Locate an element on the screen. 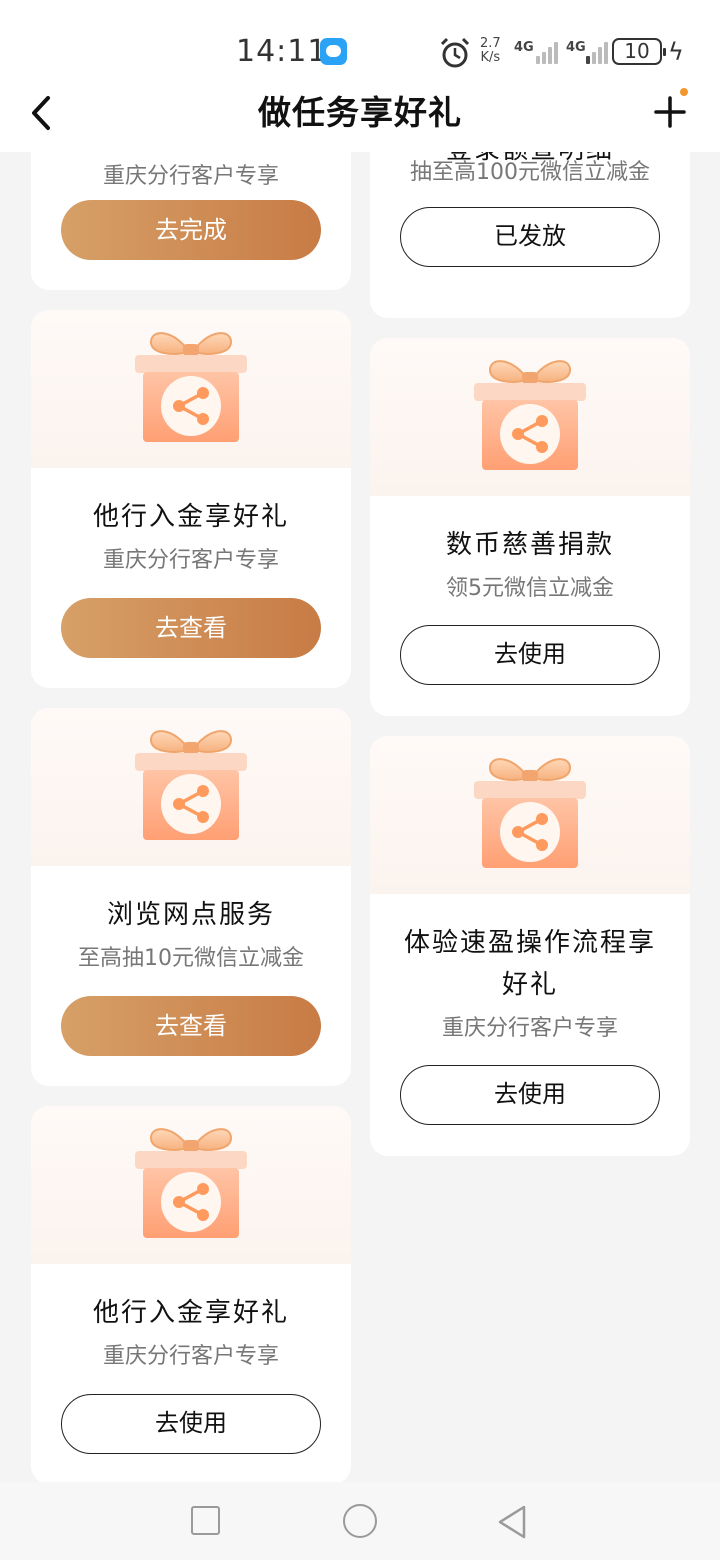 The width and height of the screenshot is (720, 1560). task-card: 体验速盈操作流程享好礼 重庆分行客户专享 去使用 is located at coordinates (530, 946).